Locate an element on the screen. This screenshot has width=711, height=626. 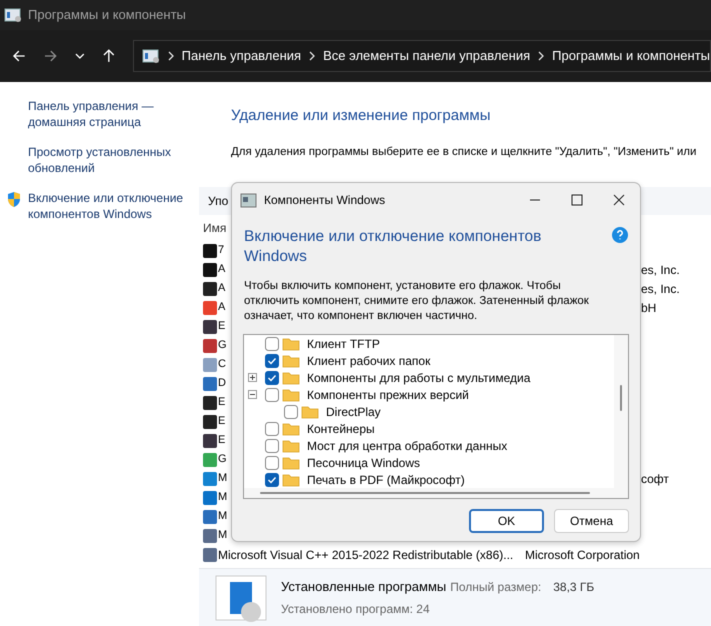
feature-label: Мост для центра обработки данных is located at coordinates (407, 445).